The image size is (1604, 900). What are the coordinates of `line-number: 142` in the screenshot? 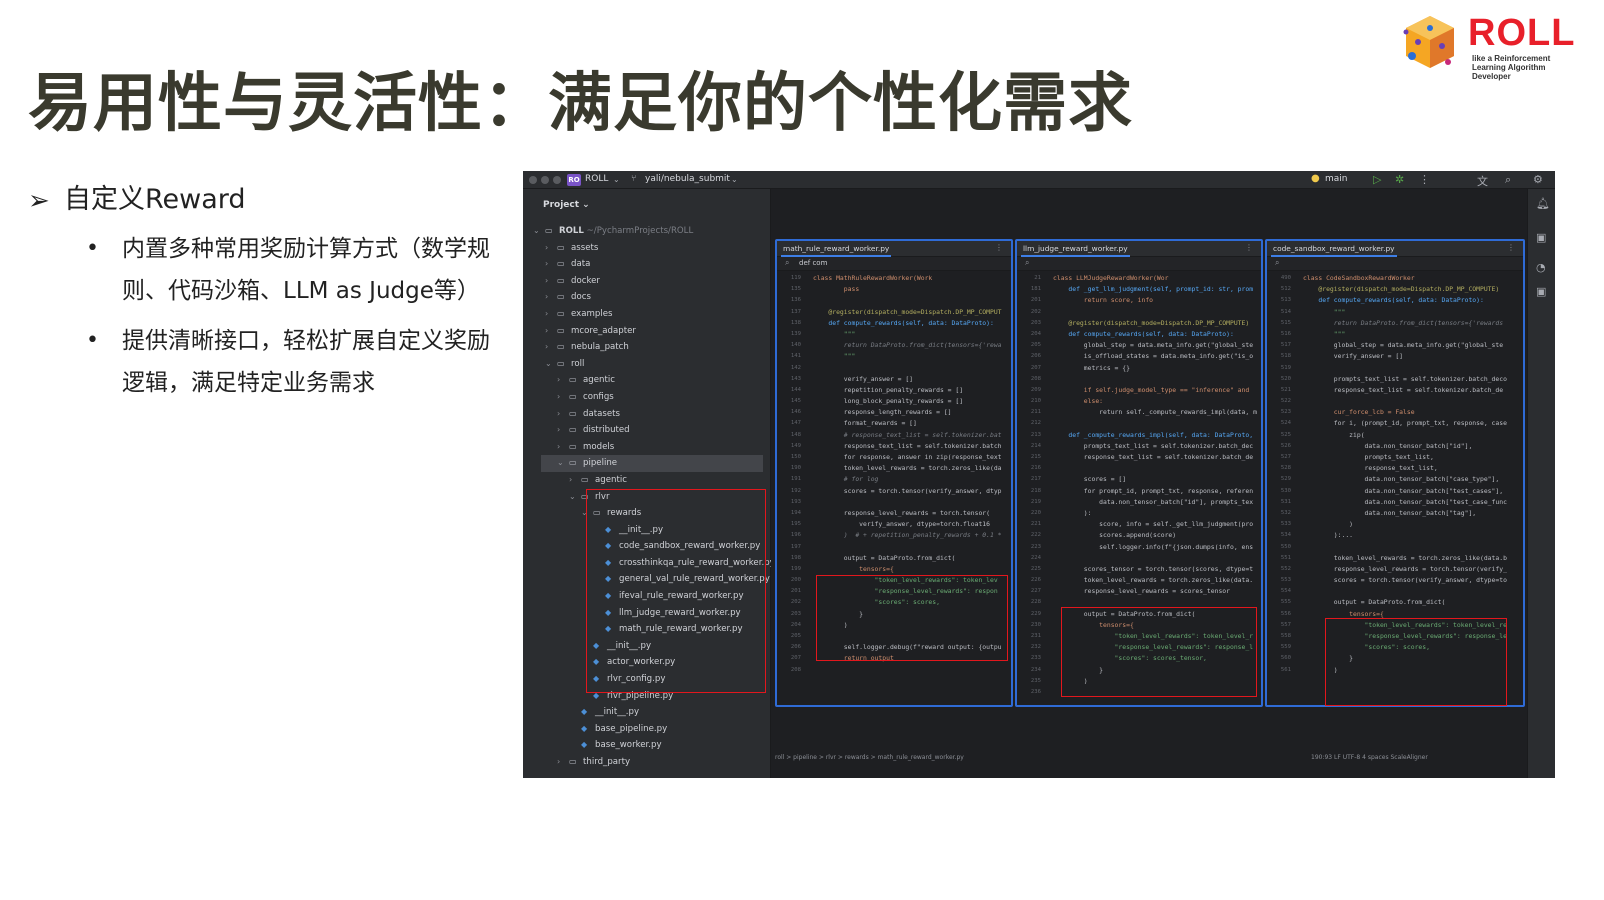 It's located at (795, 367).